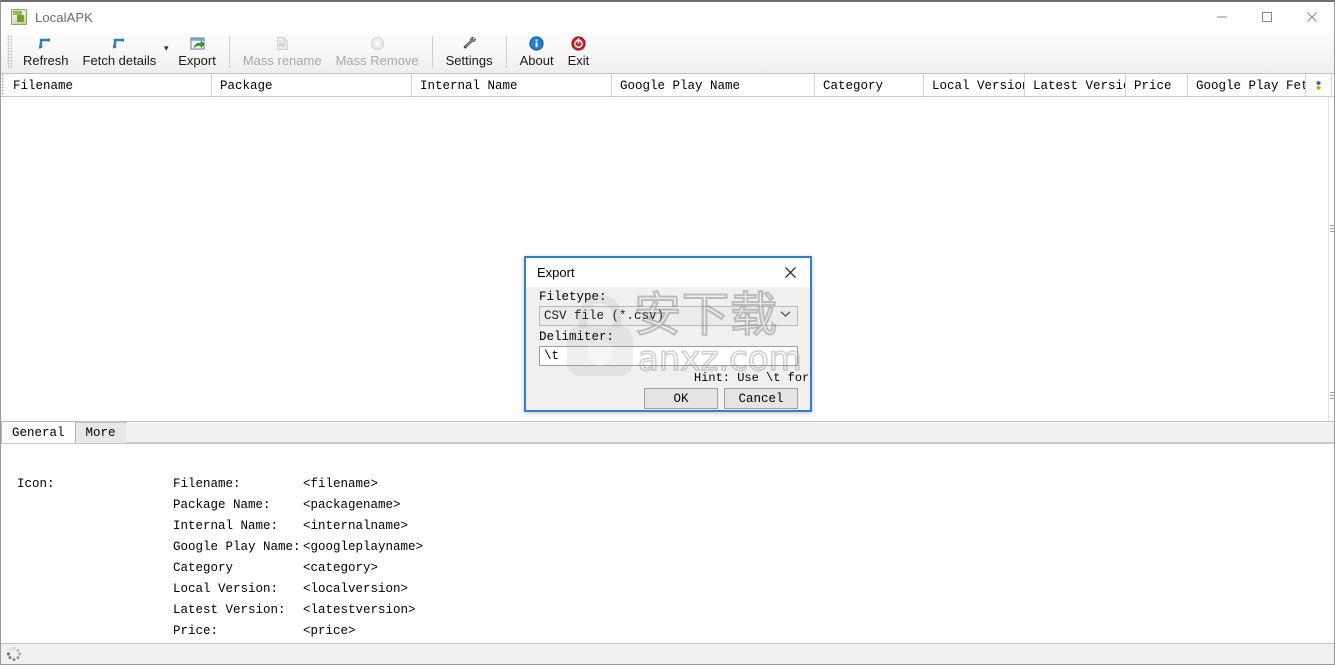 The image size is (1335, 665). I want to click on minimize-icon, so click(1221, 17).